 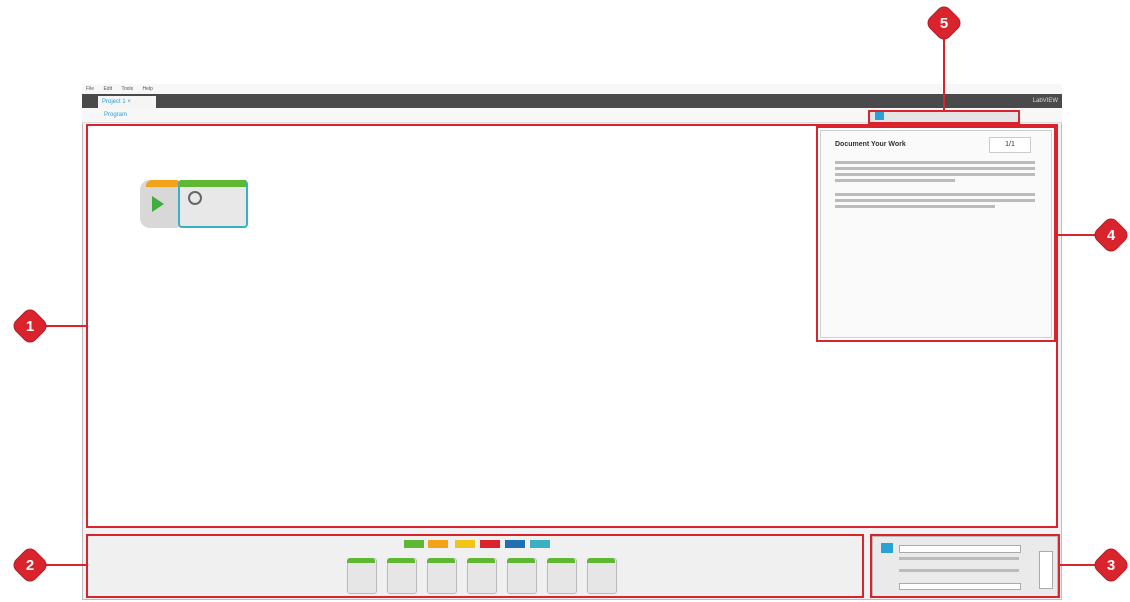 I want to click on callout-marker-2: 2, so click(x=30, y=565).